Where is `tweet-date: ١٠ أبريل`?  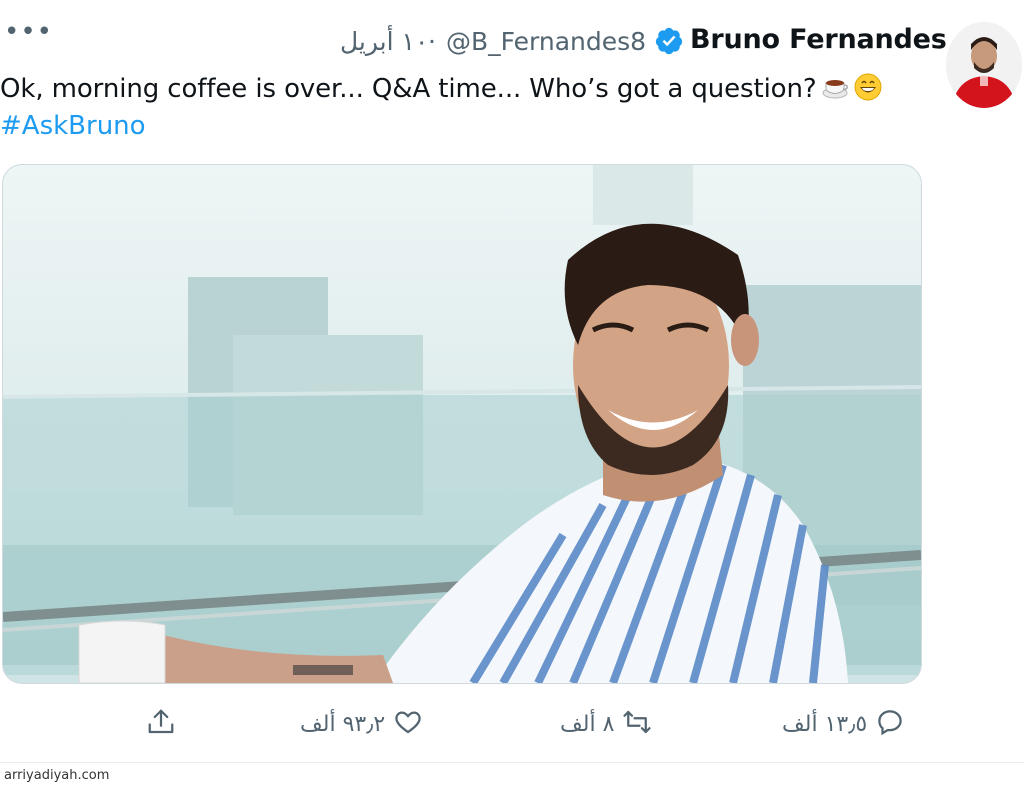 tweet-date: ١٠ أبريل is located at coordinates (384, 41).